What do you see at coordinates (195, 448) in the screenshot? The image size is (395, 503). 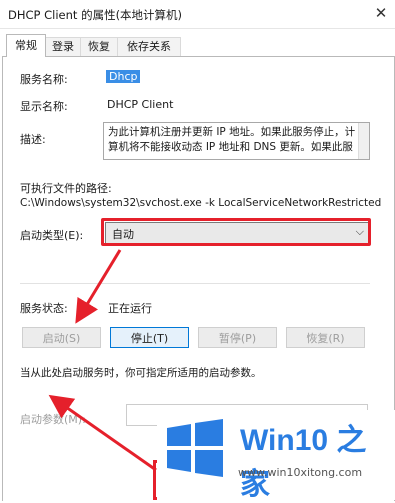 I see `windows-logo-icon` at bounding box center [195, 448].